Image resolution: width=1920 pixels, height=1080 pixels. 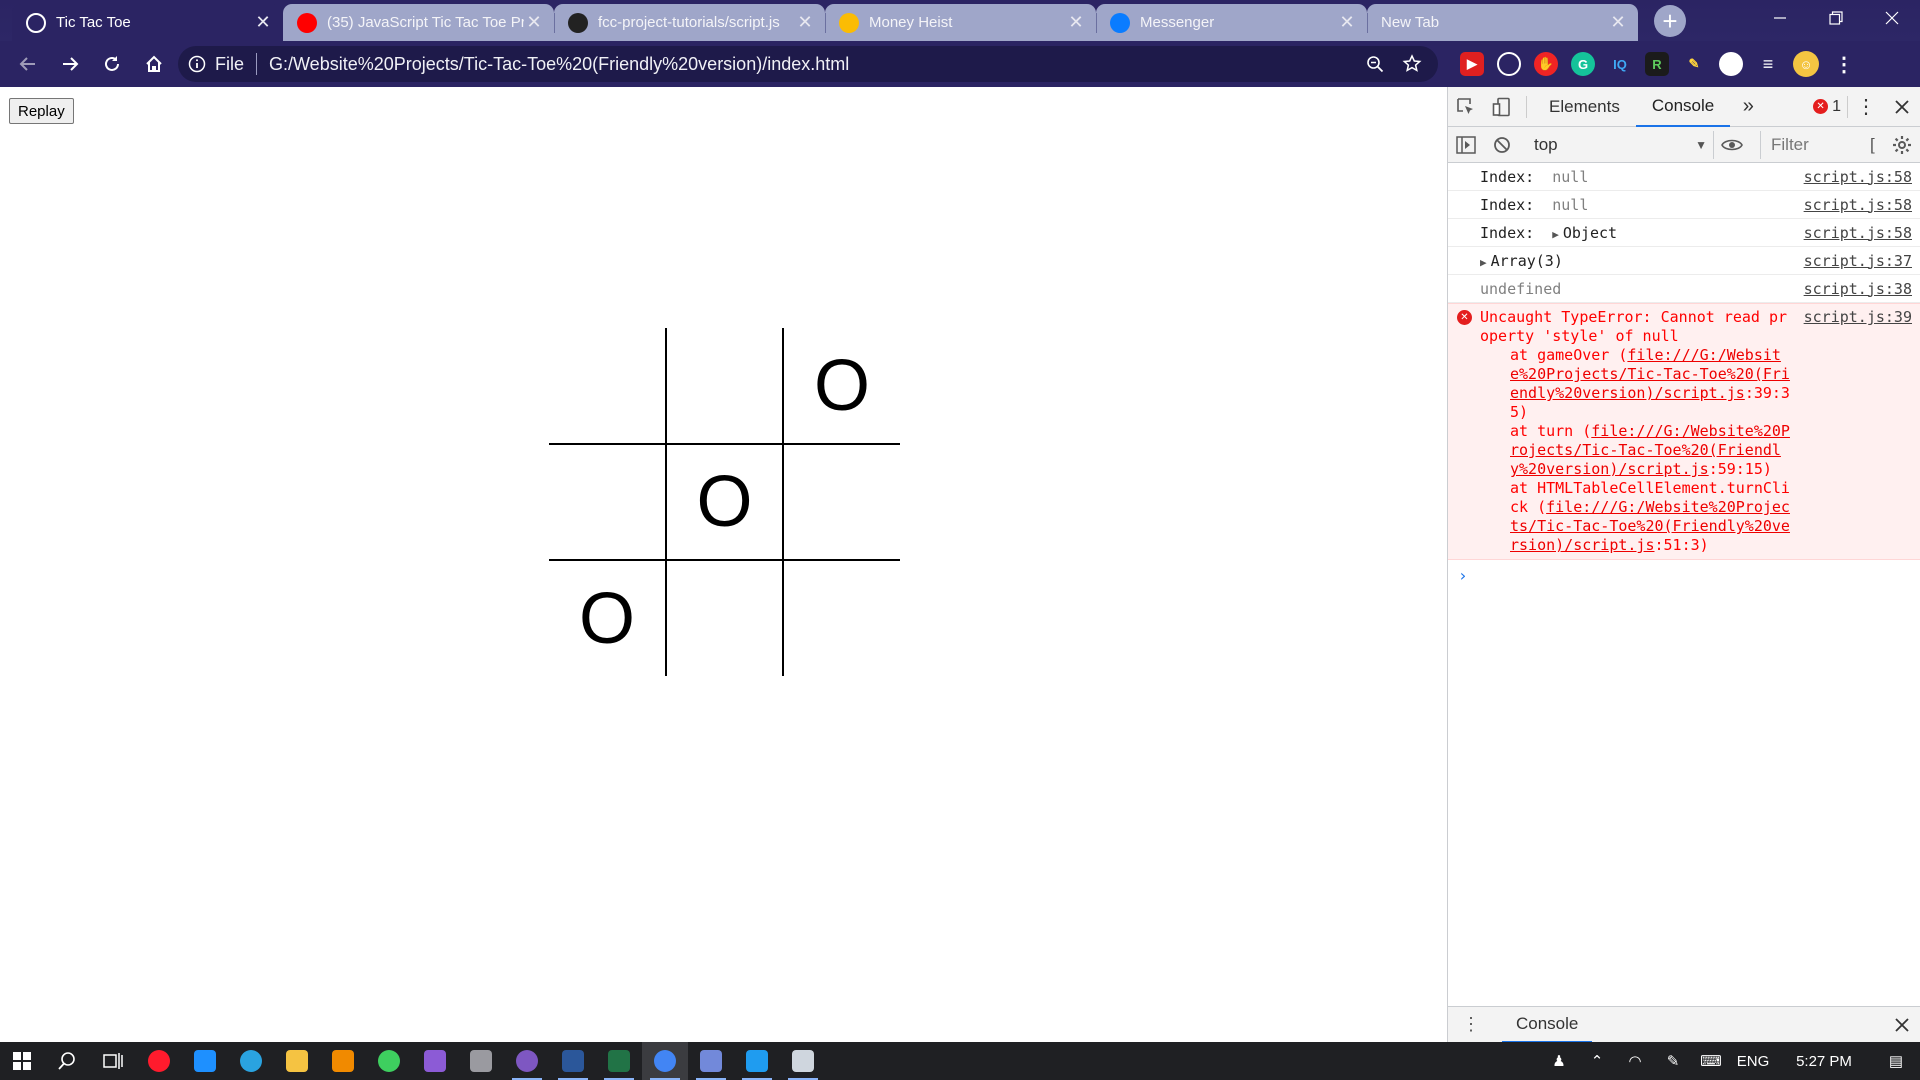 What do you see at coordinates (1231, 22) in the screenshot?
I see `browser-tab: Messenger ✕` at bounding box center [1231, 22].